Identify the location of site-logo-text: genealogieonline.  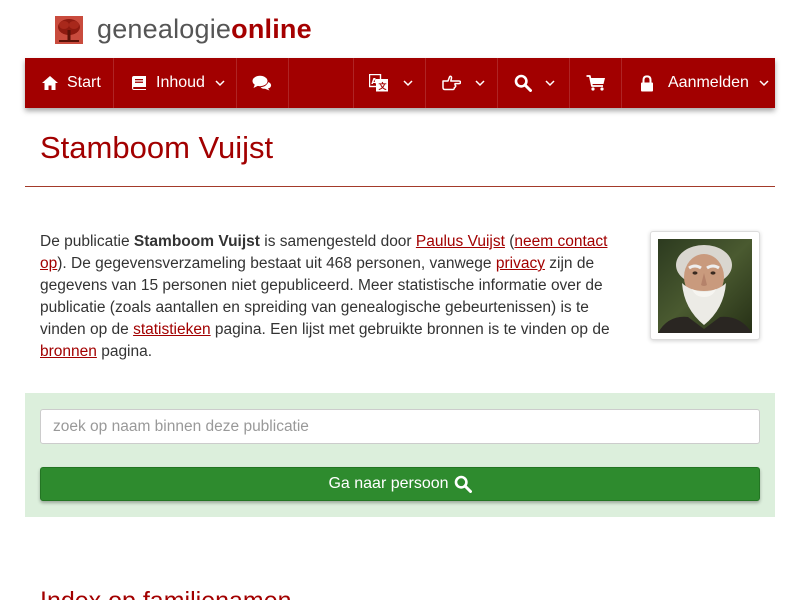
(204, 29).